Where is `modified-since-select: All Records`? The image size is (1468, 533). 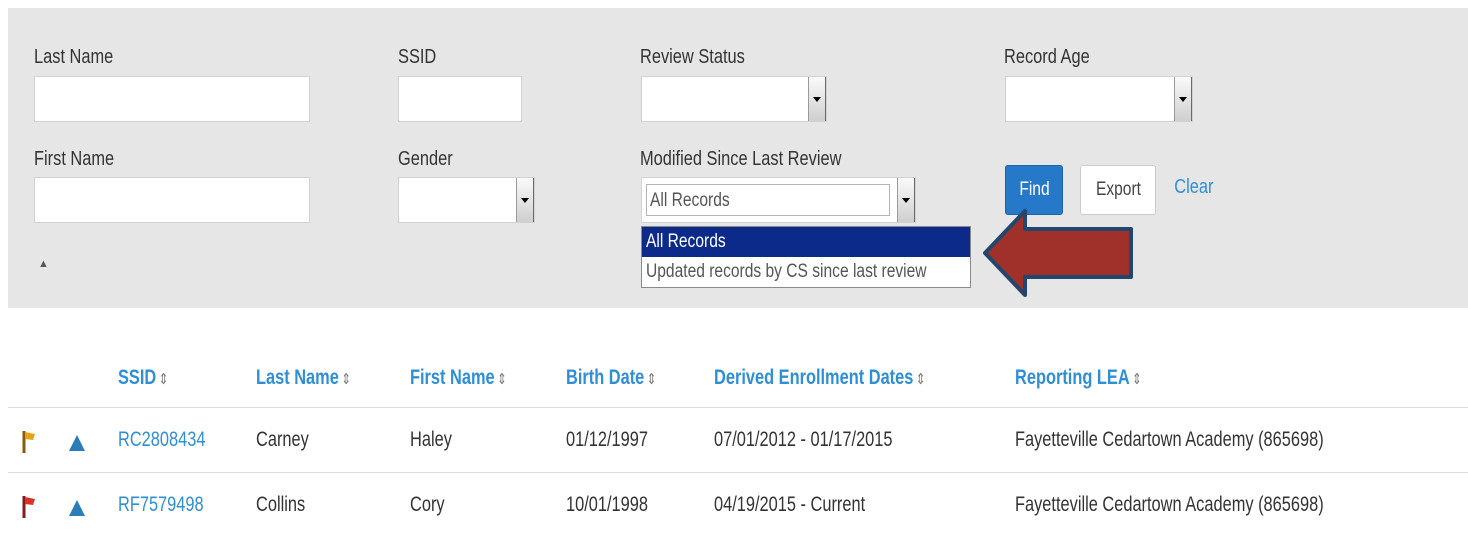 modified-since-select: All Records is located at coordinates (778, 200).